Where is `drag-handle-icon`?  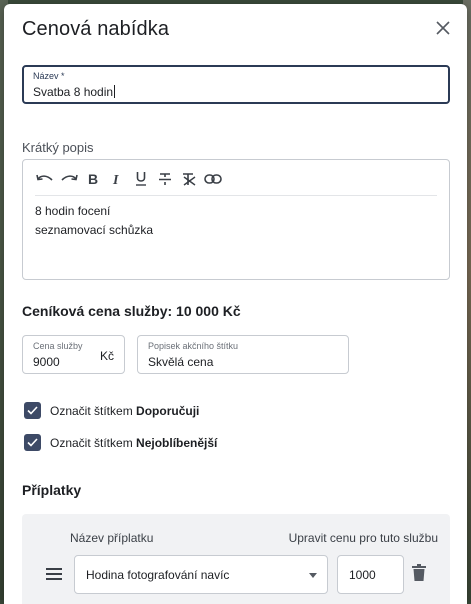 drag-handle-icon is located at coordinates (54, 575).